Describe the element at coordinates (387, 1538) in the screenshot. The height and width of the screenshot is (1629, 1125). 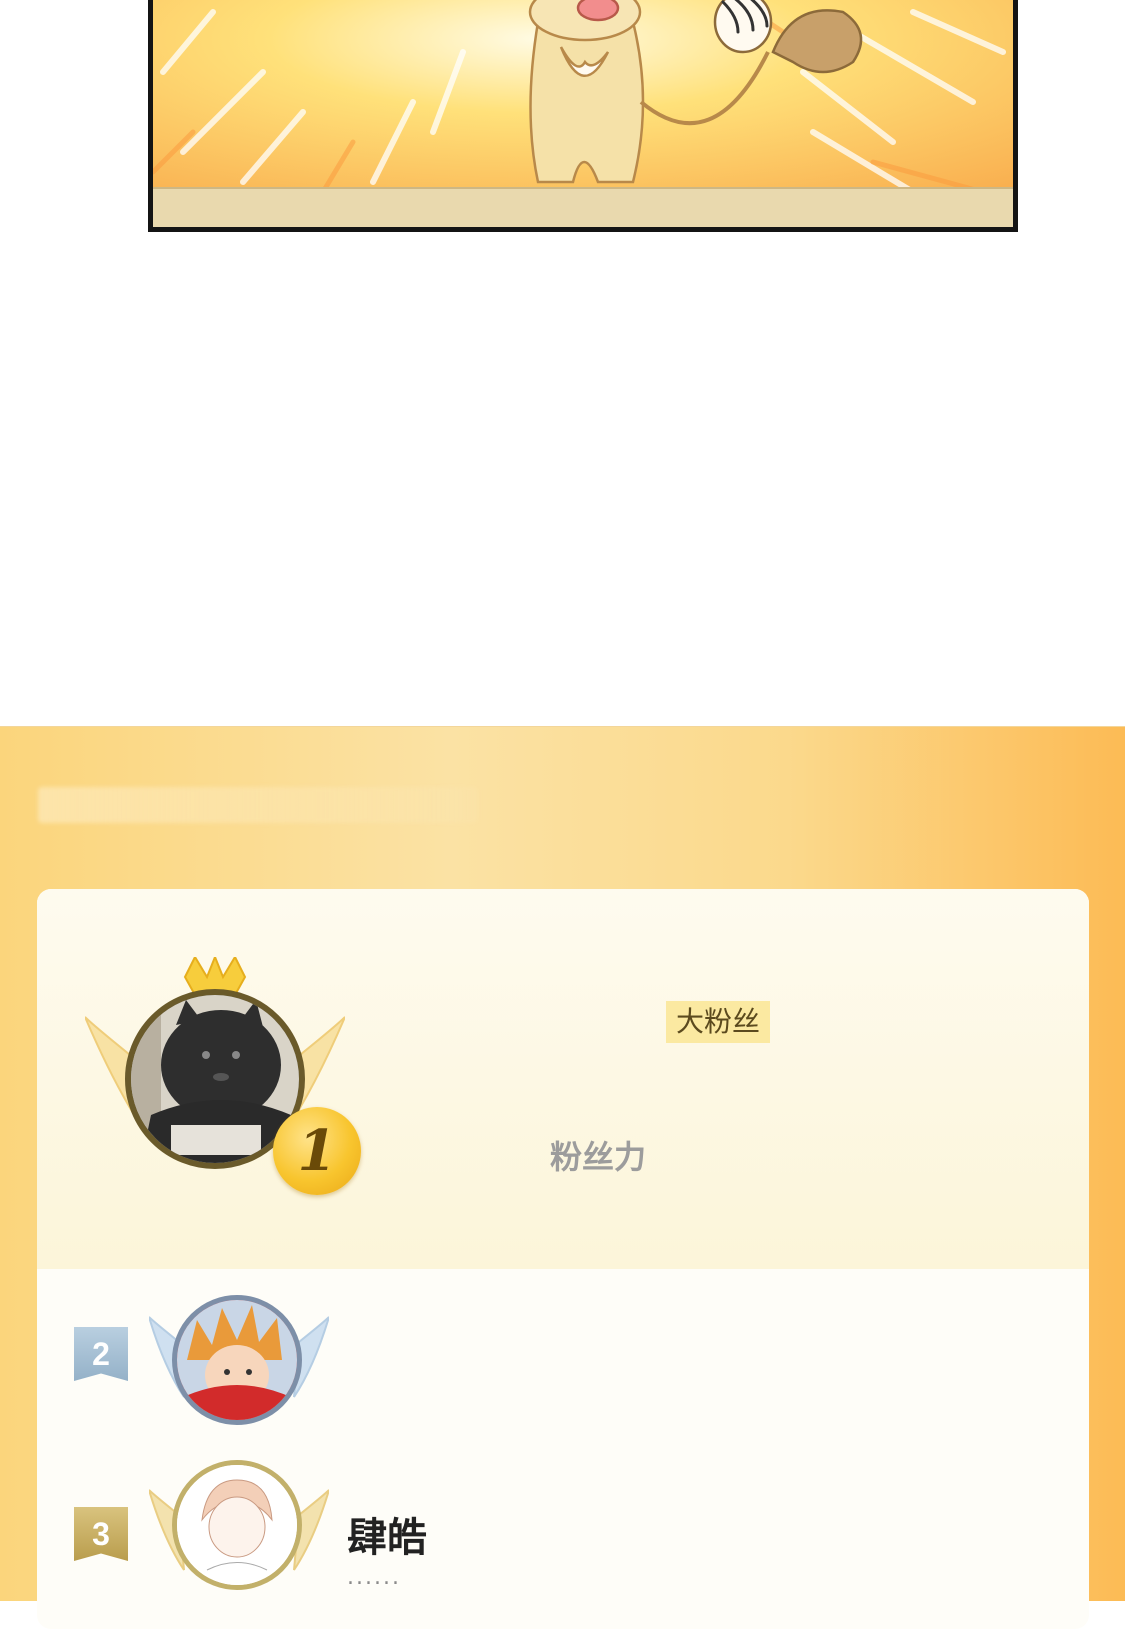
I see `user-name: 肆皓` at that location.